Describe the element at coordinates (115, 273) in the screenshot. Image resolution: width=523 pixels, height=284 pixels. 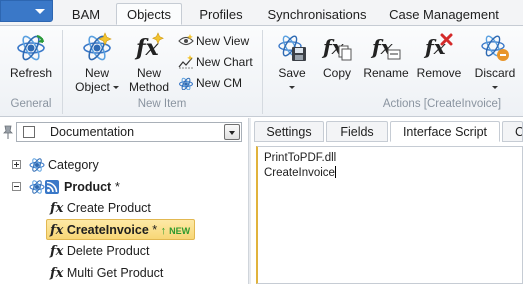
I see `tree-node-label: Multi Get Product` at that location.